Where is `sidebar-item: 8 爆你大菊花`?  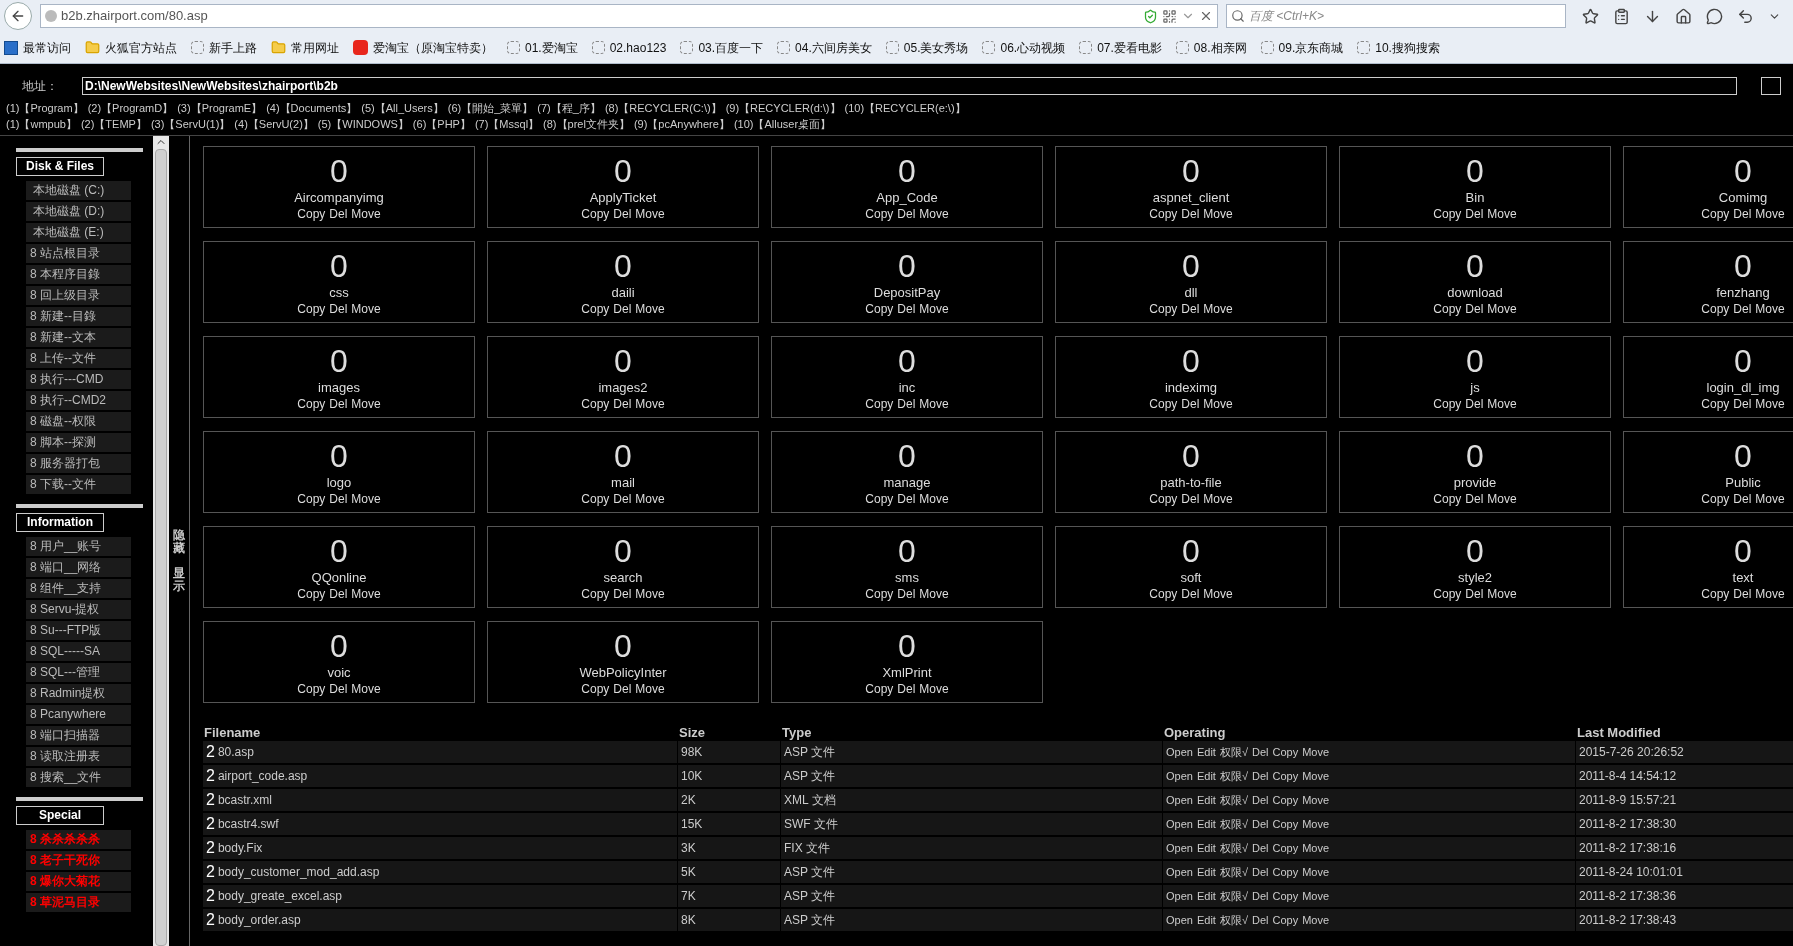 sidebar-item: 8 爆你大菊花 is located at coordinates (78, 881).